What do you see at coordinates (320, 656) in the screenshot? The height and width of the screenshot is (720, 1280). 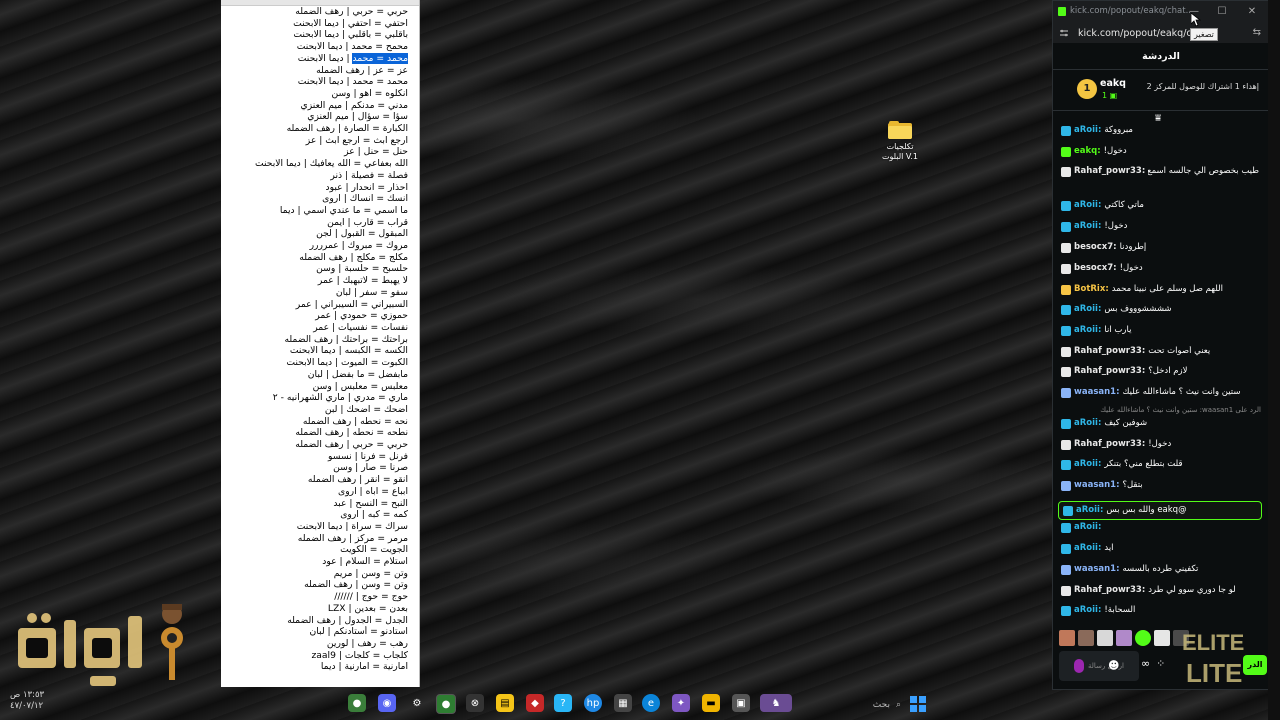 I see `editor-line: كلجاب = كلجات | zaal9` at bounding box center [320, 656].